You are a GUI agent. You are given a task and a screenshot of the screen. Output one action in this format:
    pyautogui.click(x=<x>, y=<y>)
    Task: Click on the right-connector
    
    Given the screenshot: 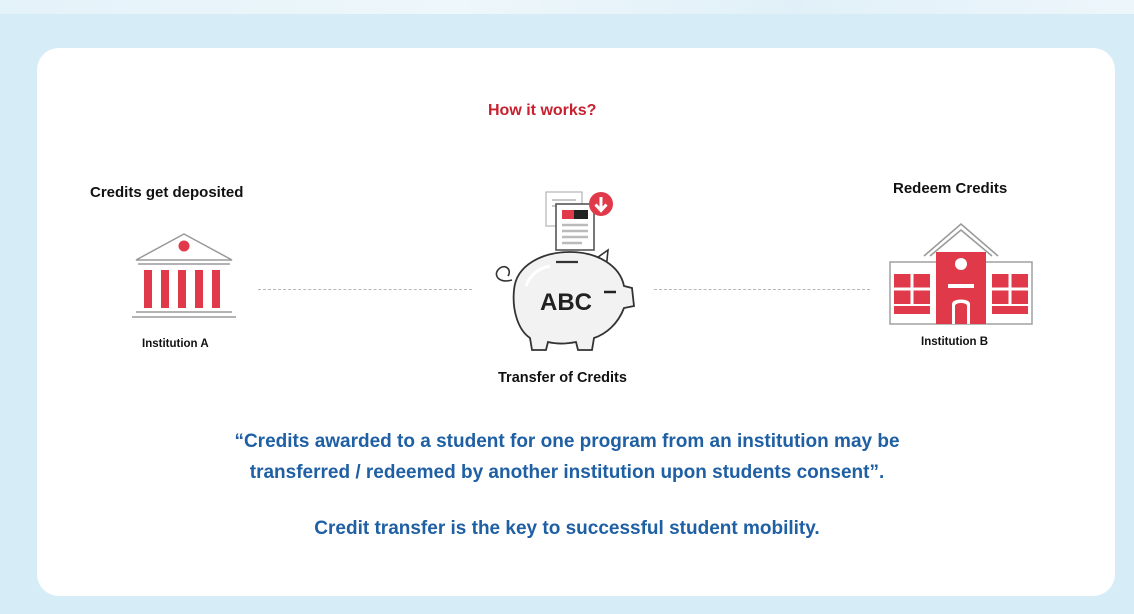 What is the action you would take?
    pyautogui.click(x=762, y=289)
    